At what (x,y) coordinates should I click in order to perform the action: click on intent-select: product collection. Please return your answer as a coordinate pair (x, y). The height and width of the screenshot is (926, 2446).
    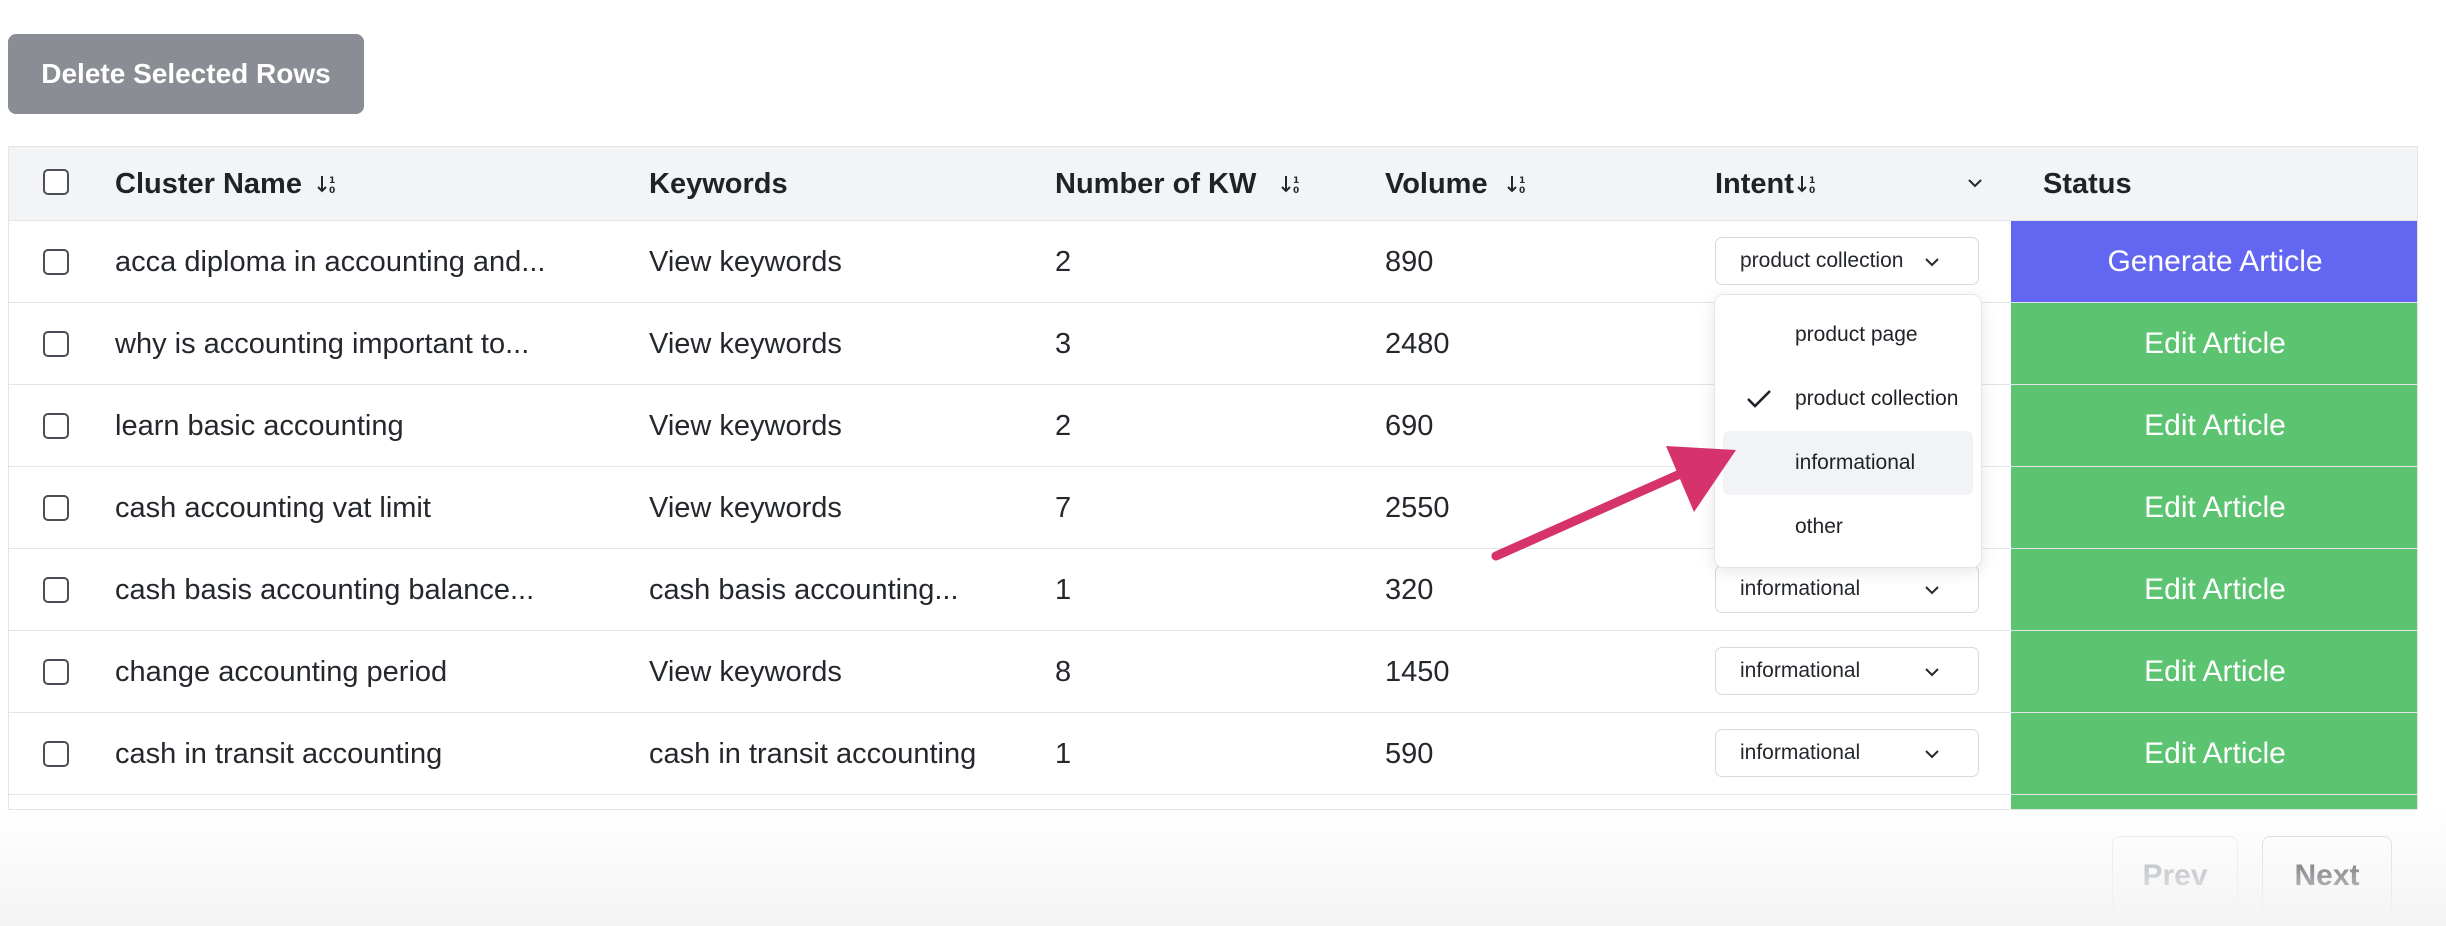
    Looking at the image, I should click on (1847, 261).